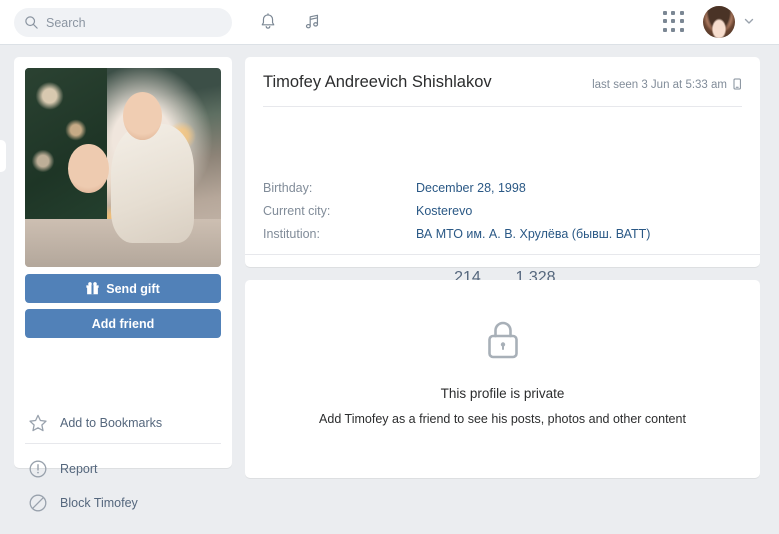 Image resolution: width=779 pixels, height=534 pixels. Describe the element at coordinates (38, 469) in the screenshot. I see `exclamation-circle-icon` at that location.